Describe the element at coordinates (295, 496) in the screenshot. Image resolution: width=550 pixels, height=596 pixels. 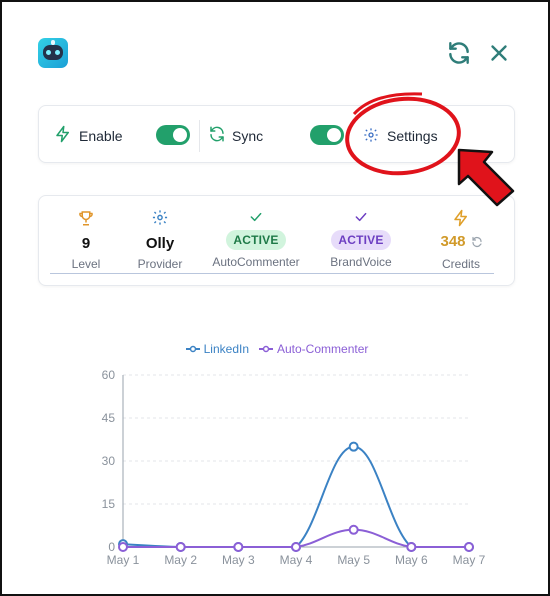
I see `series-line` at that location.